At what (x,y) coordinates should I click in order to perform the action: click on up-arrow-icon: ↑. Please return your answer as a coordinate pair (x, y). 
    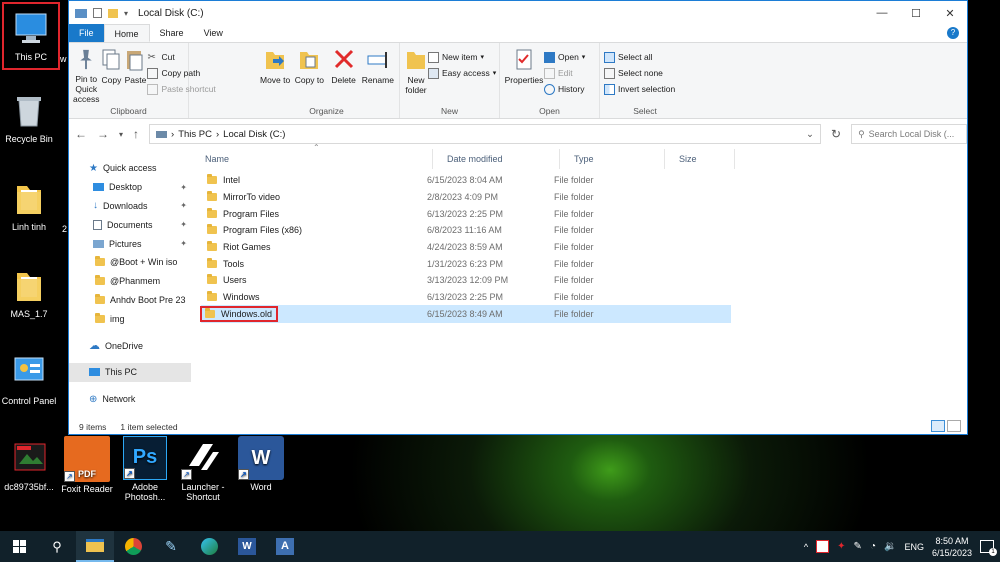
    Looking at the image, I should click on (136, 134).